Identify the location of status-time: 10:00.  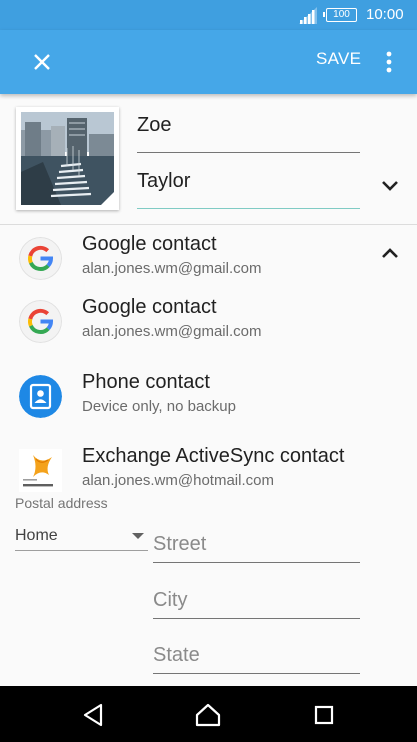
(385, 14).